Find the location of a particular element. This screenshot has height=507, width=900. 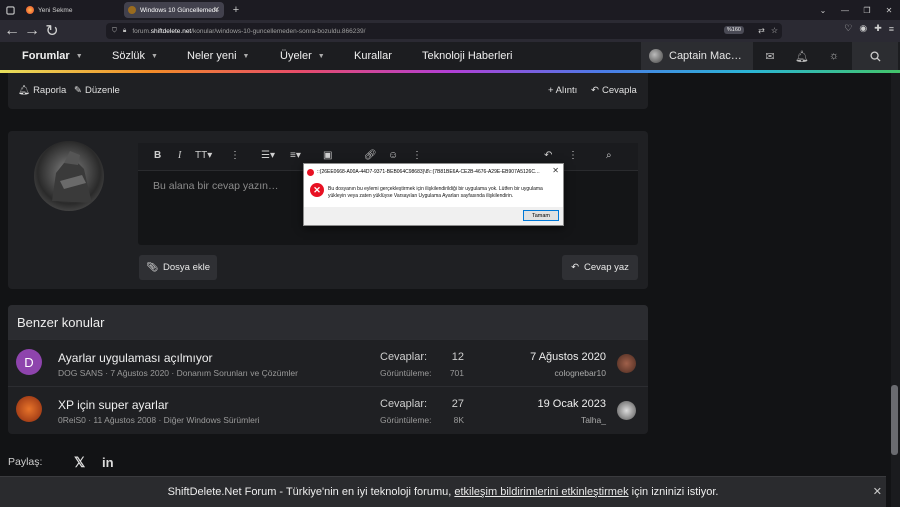

bold-icon: B is located at coordinates (157, 155).